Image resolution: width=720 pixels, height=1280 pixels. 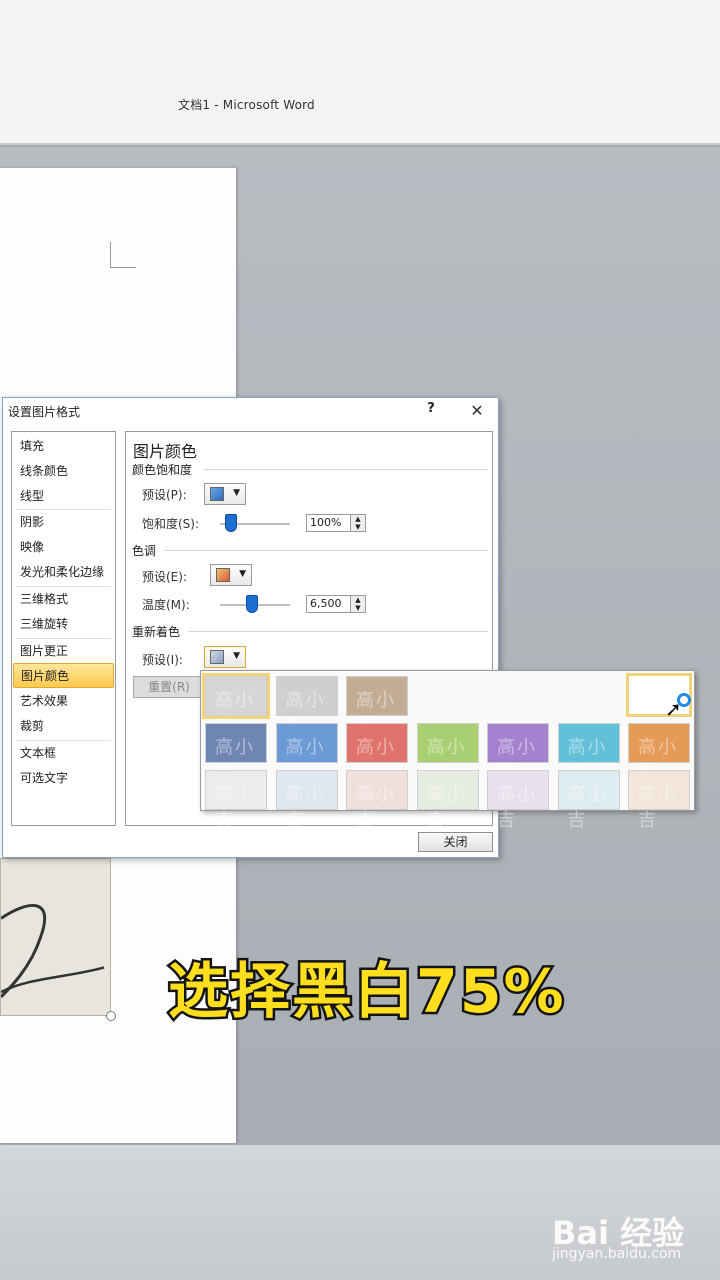 What do you see at coordinates (217, 657) in the screenshot?
I see `recolor-preset-icon` at bounding box center [217, 657].